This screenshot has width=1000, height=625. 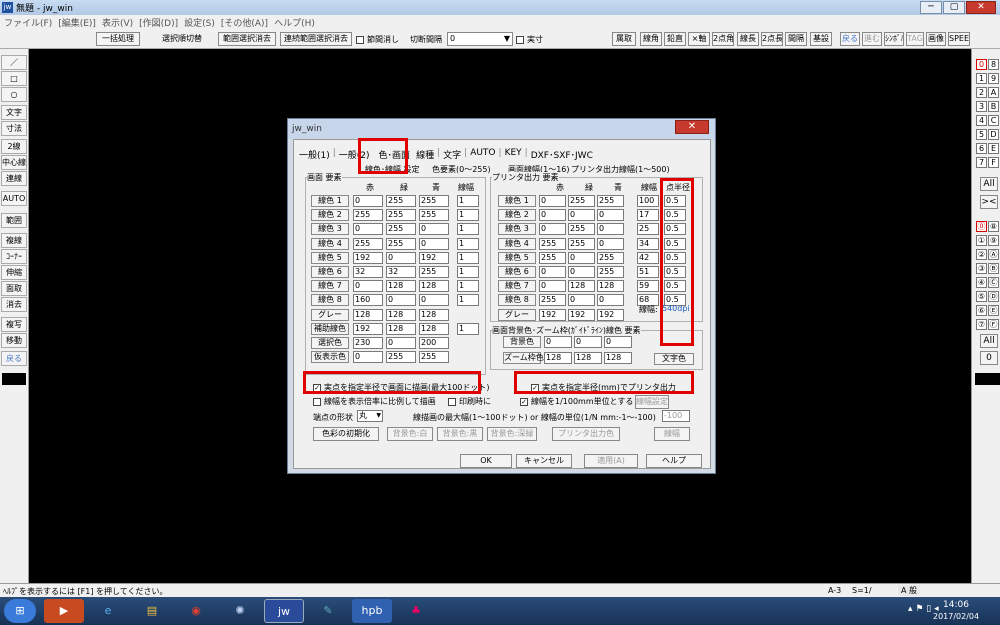 I want to click on status-paper-size: A-3, so click(x=834, y=590).